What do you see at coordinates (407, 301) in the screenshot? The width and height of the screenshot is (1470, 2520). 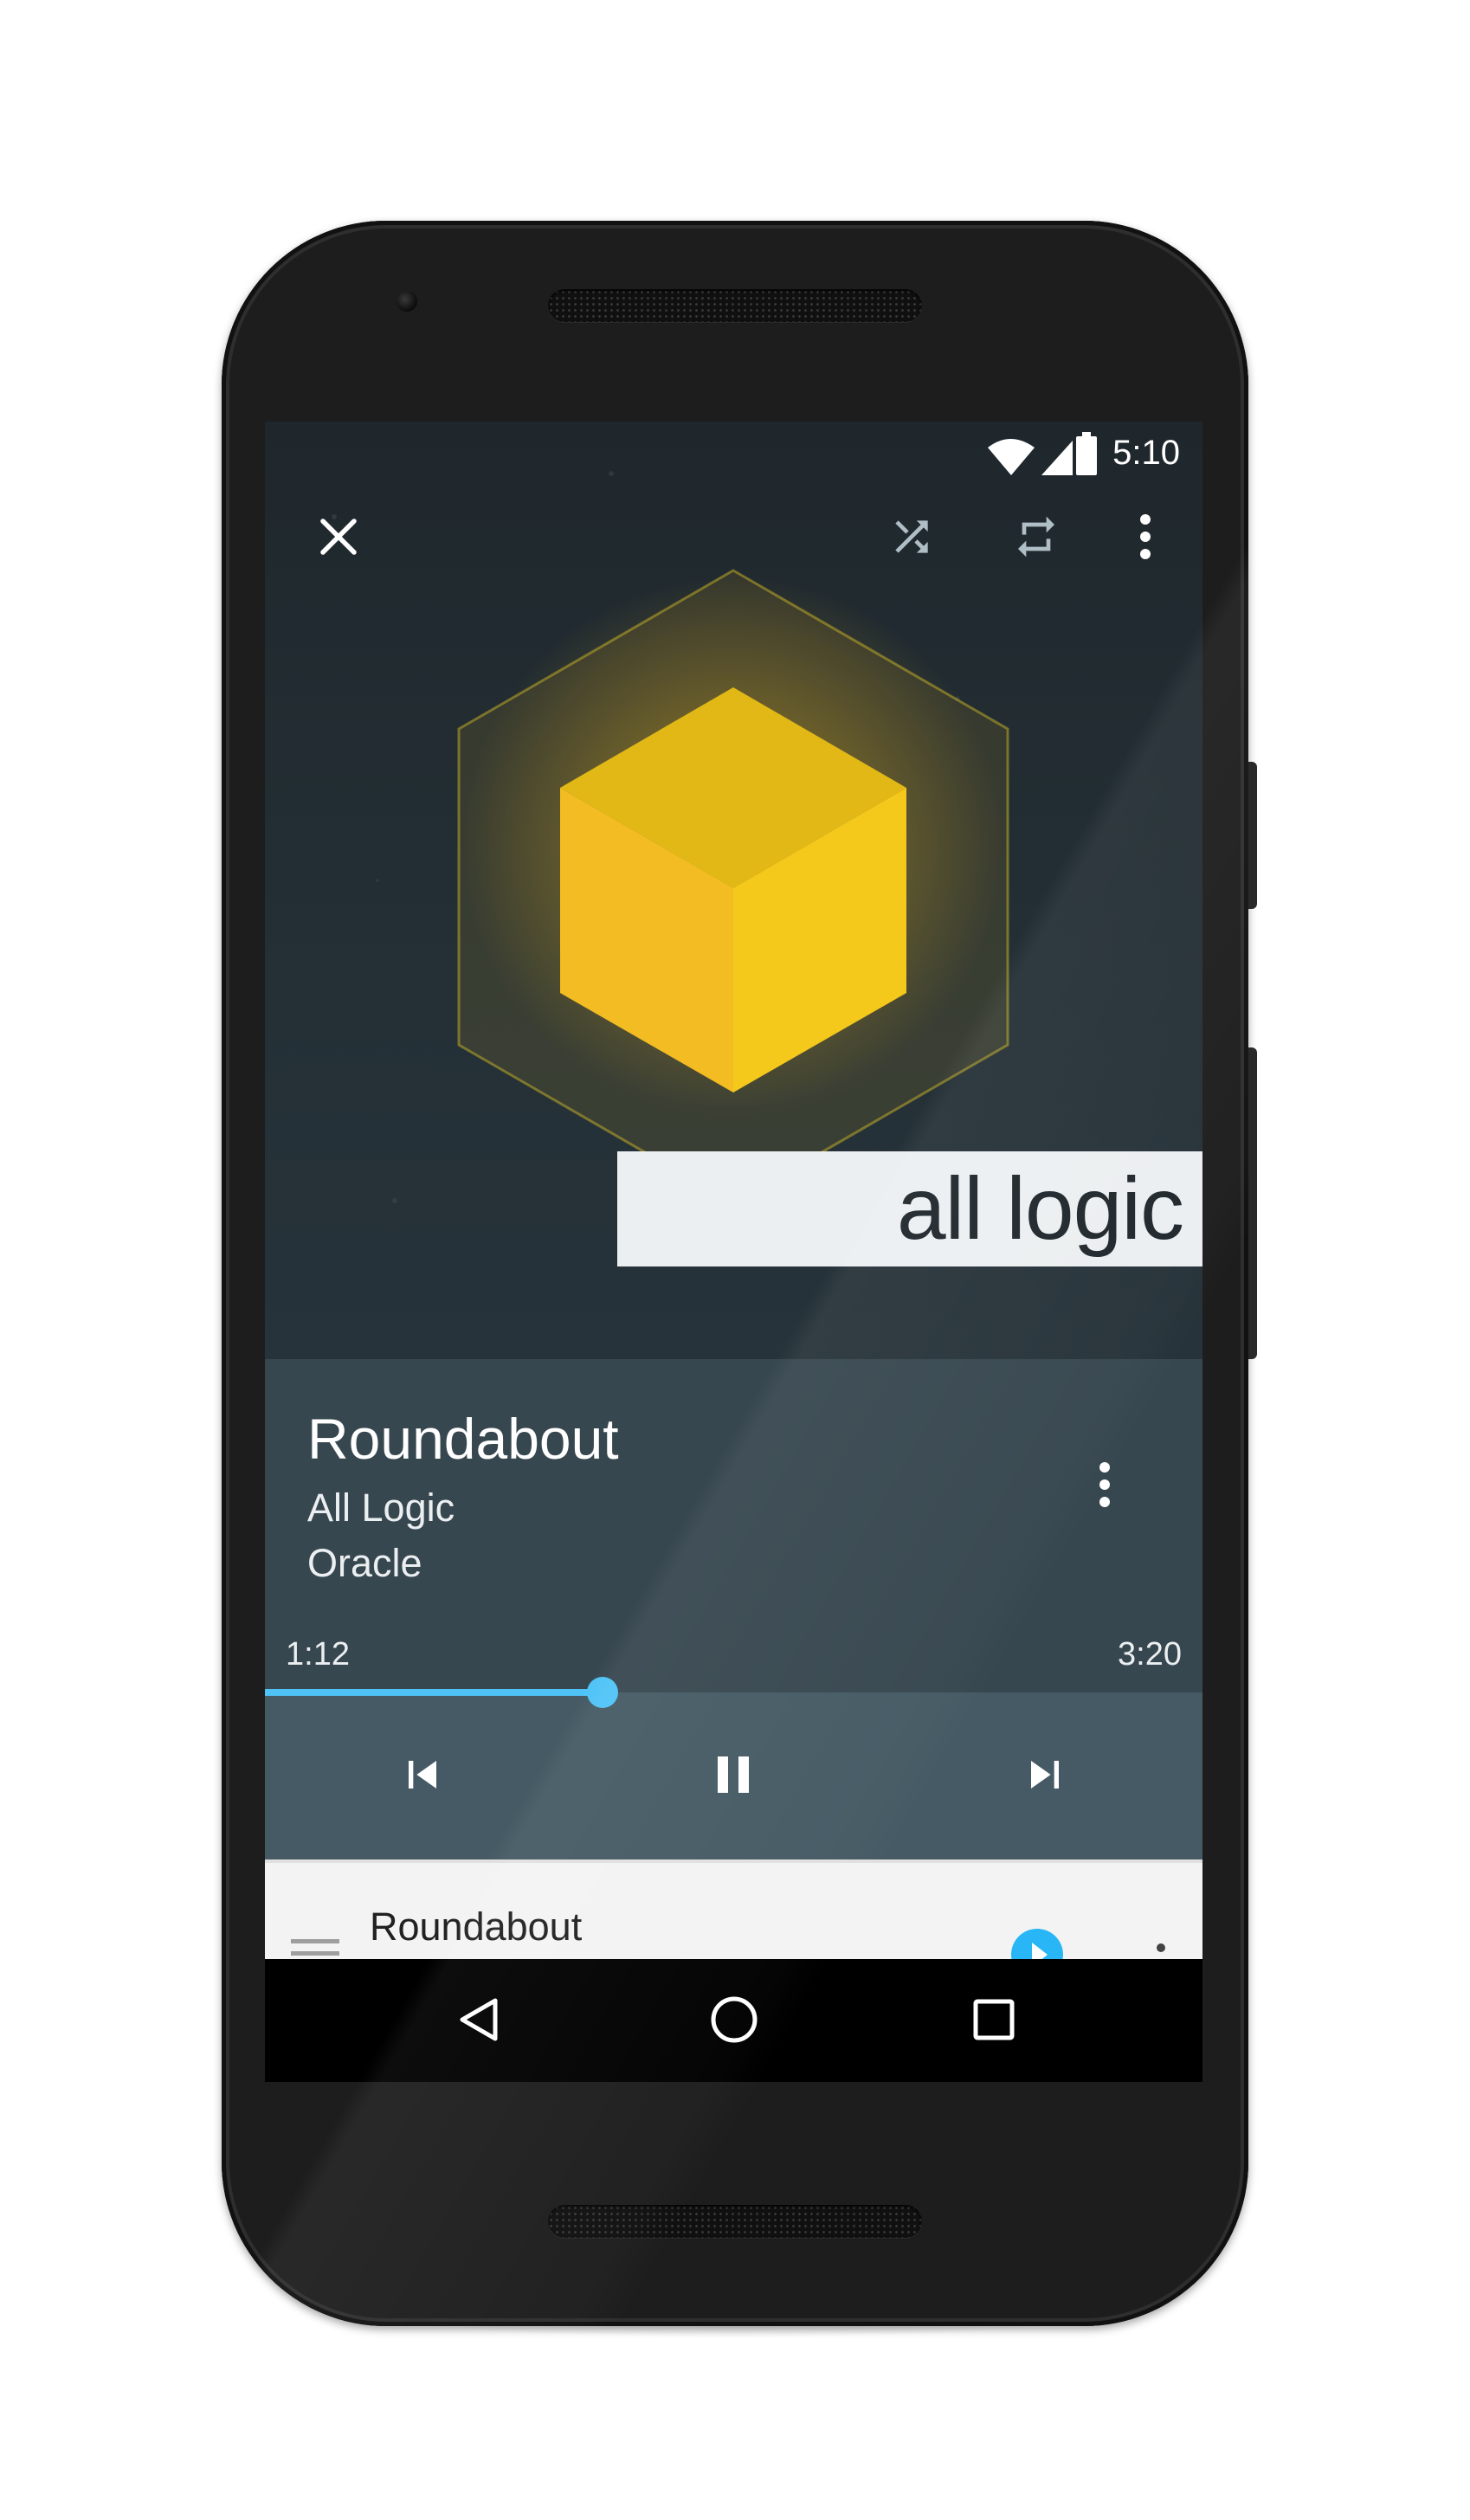 I see `front-camera` at bounding box center [407, 301].